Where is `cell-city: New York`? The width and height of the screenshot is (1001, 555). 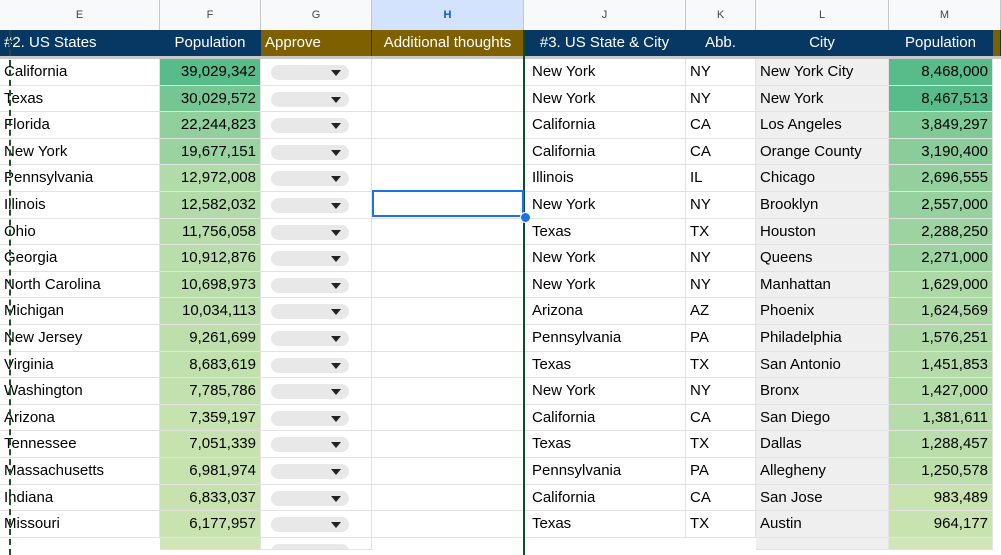 cell-city: New York is located at coordinates (822, 99).